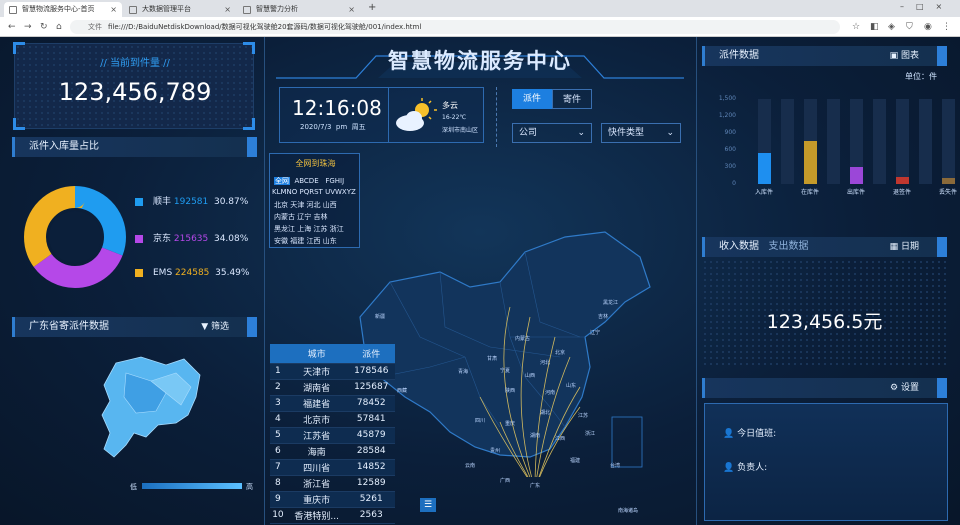 Image resolution: width=960 pixels, height=525 pixels. What do you see at coordinates (946, 27) in the screenshot?
I see `menu-icon: ⋮` at bounding box center [946, 27].